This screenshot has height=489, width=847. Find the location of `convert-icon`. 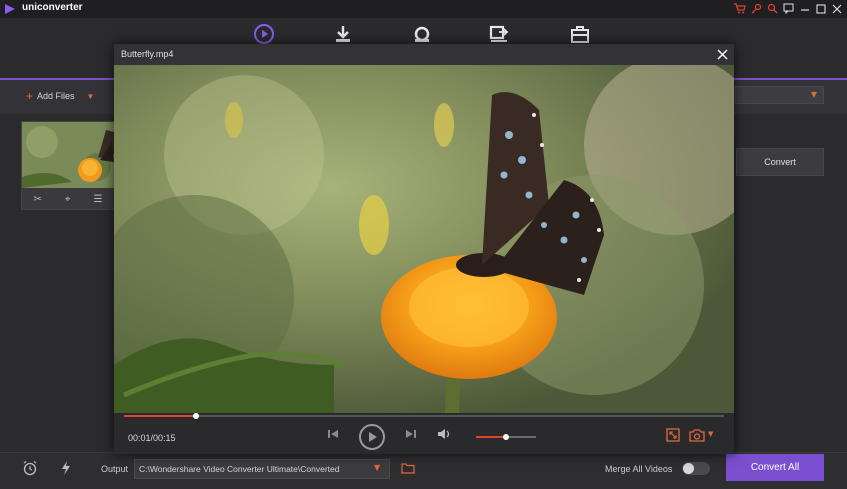

convert-icon is located at coordinates (264, 34).